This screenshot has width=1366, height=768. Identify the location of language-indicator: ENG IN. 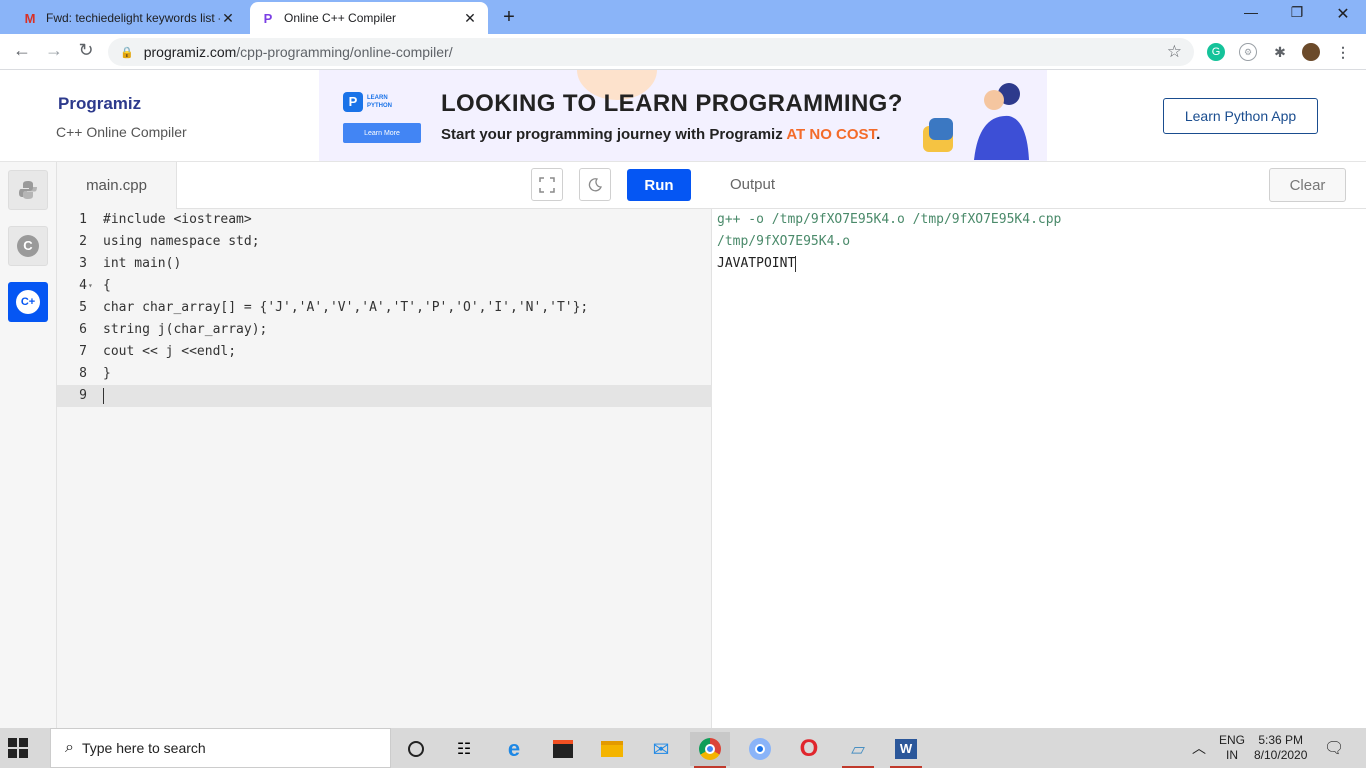
(1232, 748).